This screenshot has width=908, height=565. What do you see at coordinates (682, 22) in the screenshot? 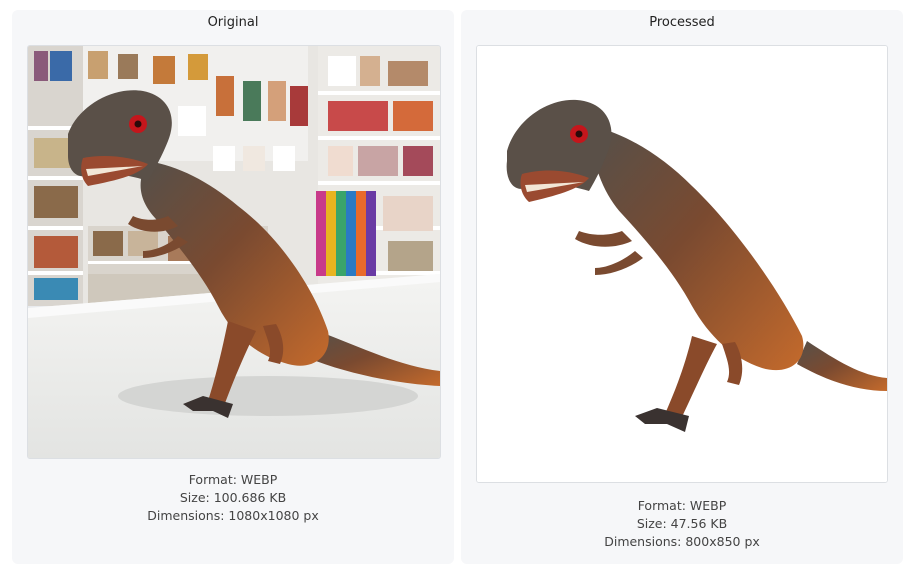
I see `processed-title: Processed` at bounding box center [682, 22].